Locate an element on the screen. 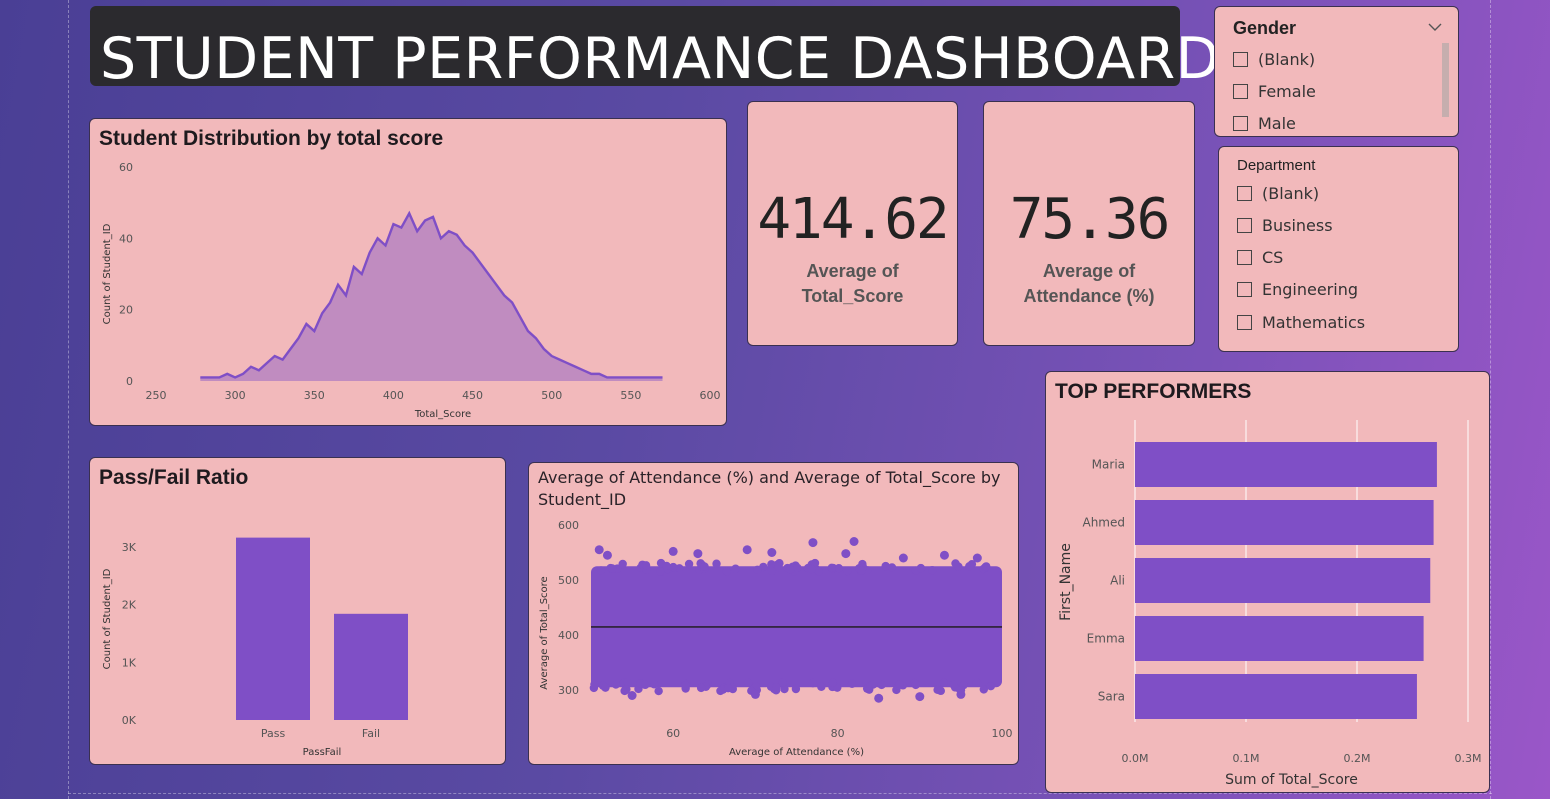  x-tick-label: 400 is located at coordinates (393, 395).